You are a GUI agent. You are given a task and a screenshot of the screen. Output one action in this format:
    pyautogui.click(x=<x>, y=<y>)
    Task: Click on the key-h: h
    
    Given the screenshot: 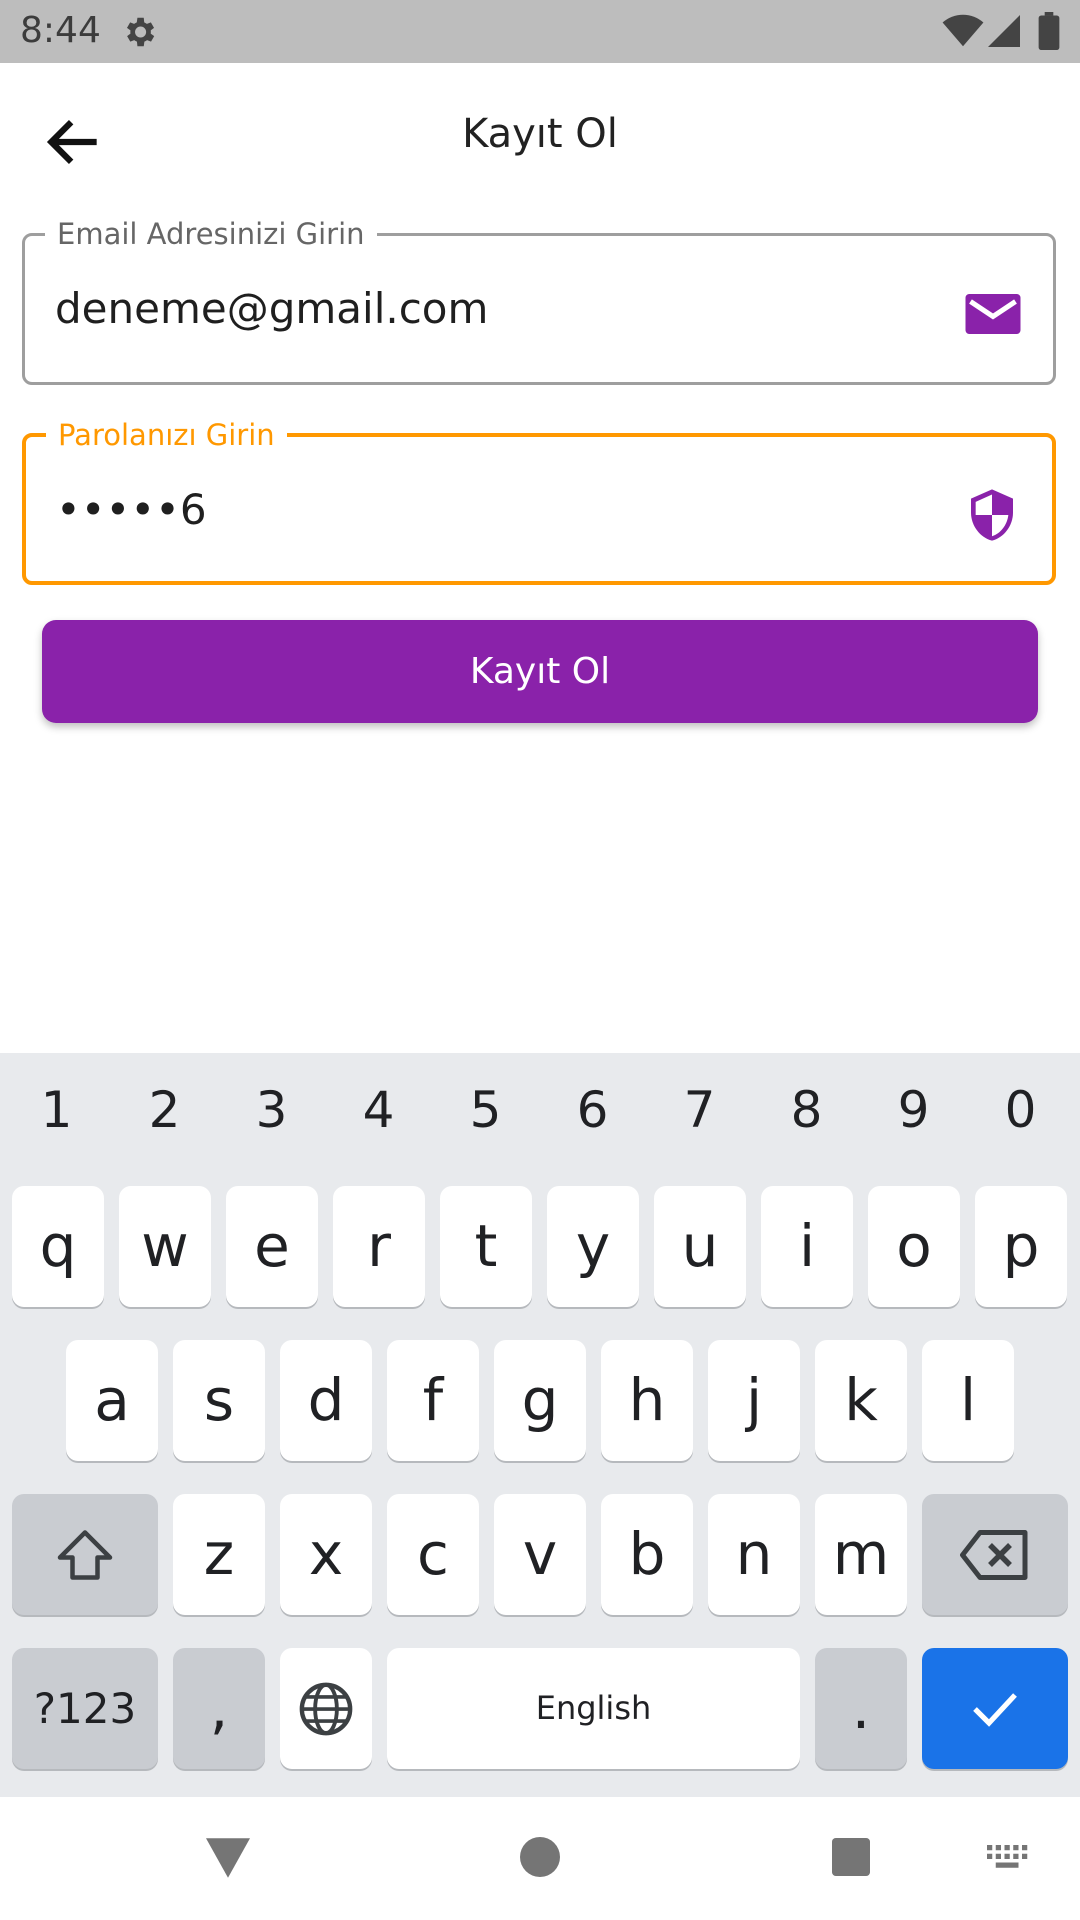 What is the action you would take?
    pyautogui.click(x=647, y=1400)
    